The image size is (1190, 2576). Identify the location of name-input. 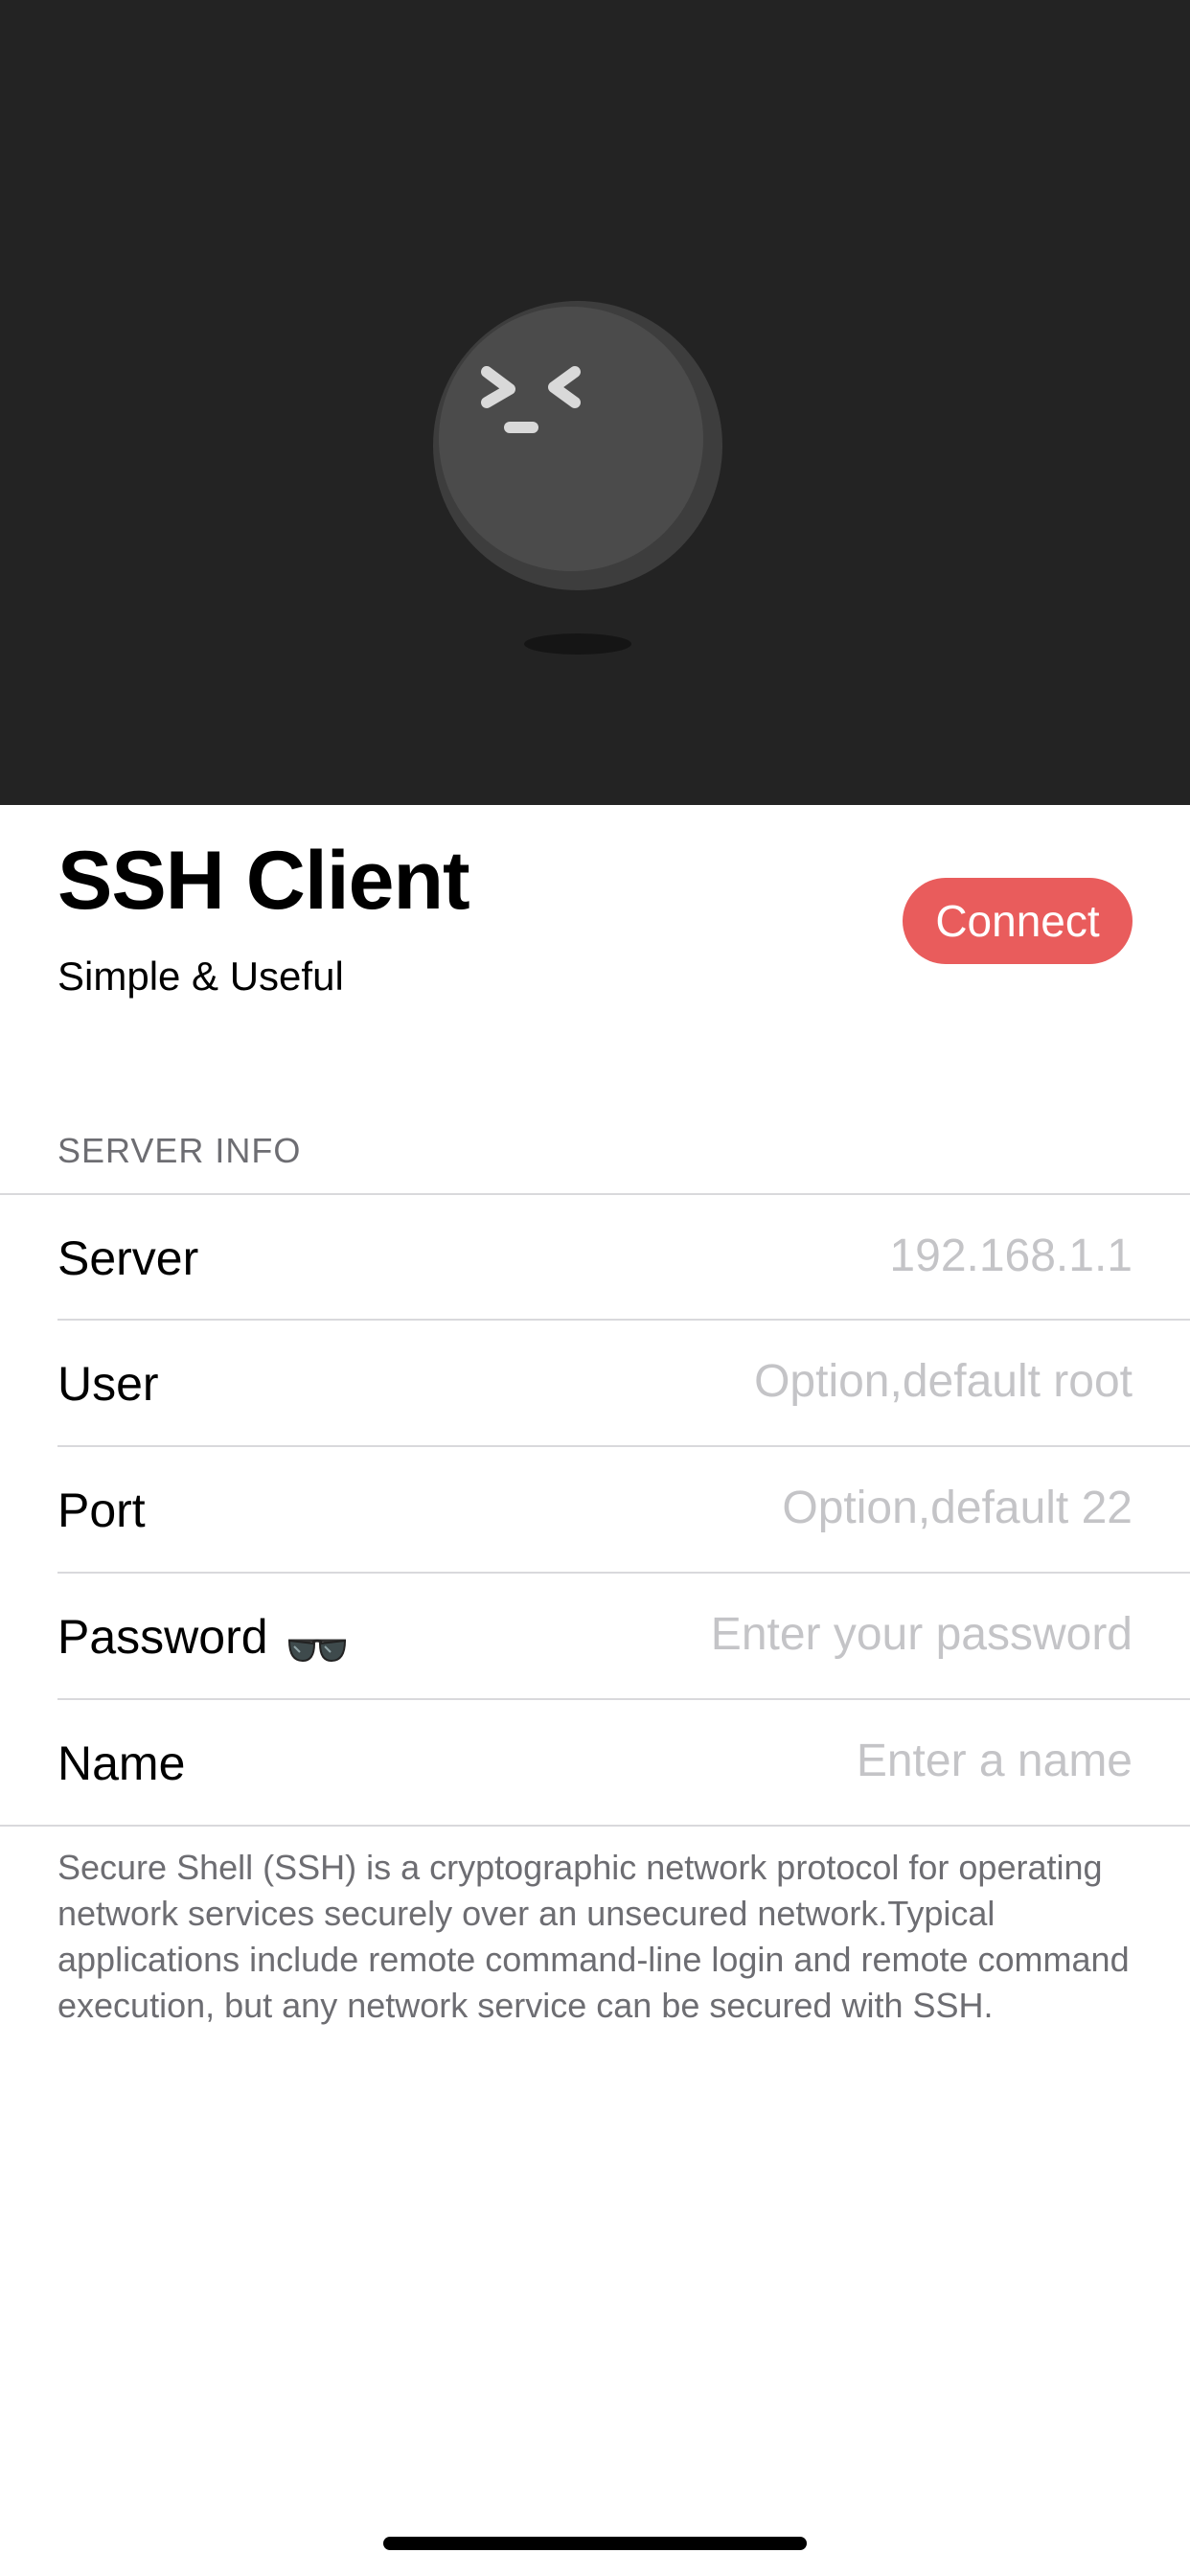
(836, 1760).